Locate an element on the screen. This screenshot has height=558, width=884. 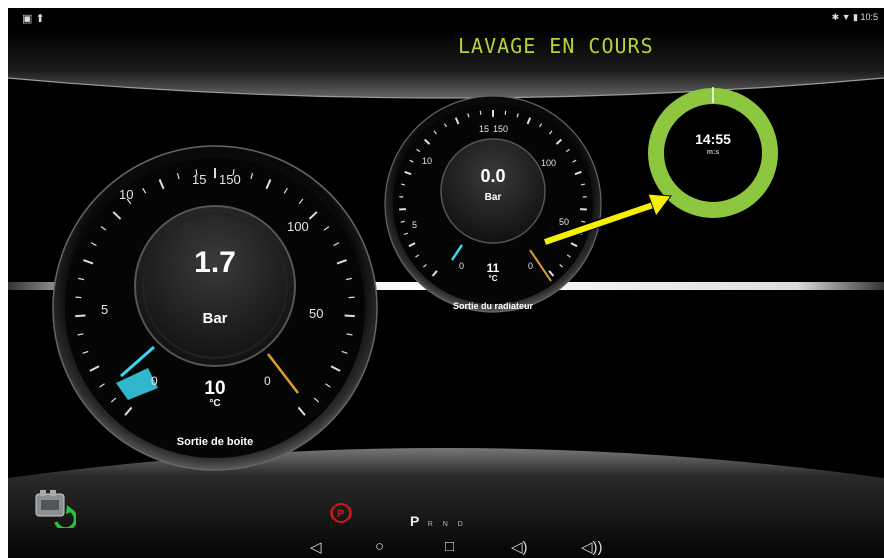
left-tick-10: 10 is located at coordinates (126, 194).